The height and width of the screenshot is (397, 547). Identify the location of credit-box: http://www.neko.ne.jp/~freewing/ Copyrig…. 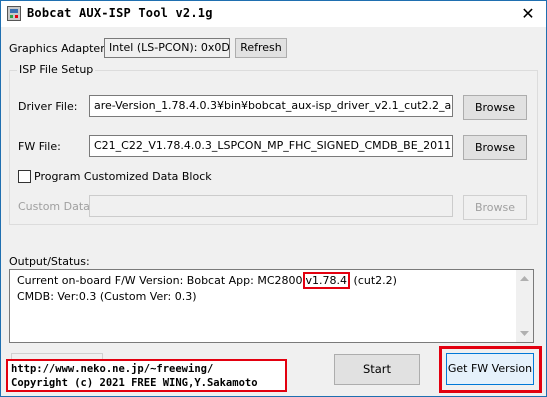
(146, 375).